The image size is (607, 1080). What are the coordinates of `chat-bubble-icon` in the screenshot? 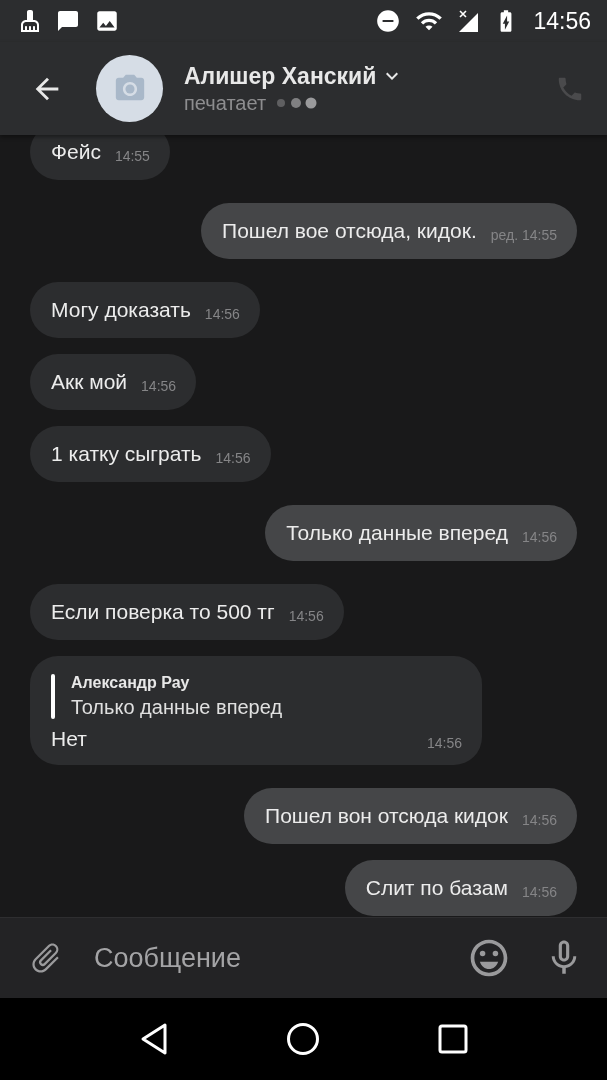 It's located at (68, 21).